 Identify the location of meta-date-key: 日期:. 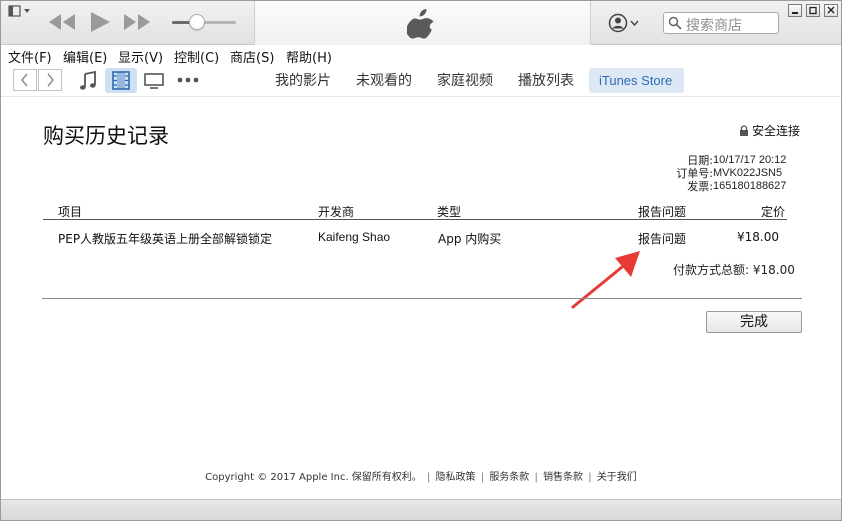
(700, 160).